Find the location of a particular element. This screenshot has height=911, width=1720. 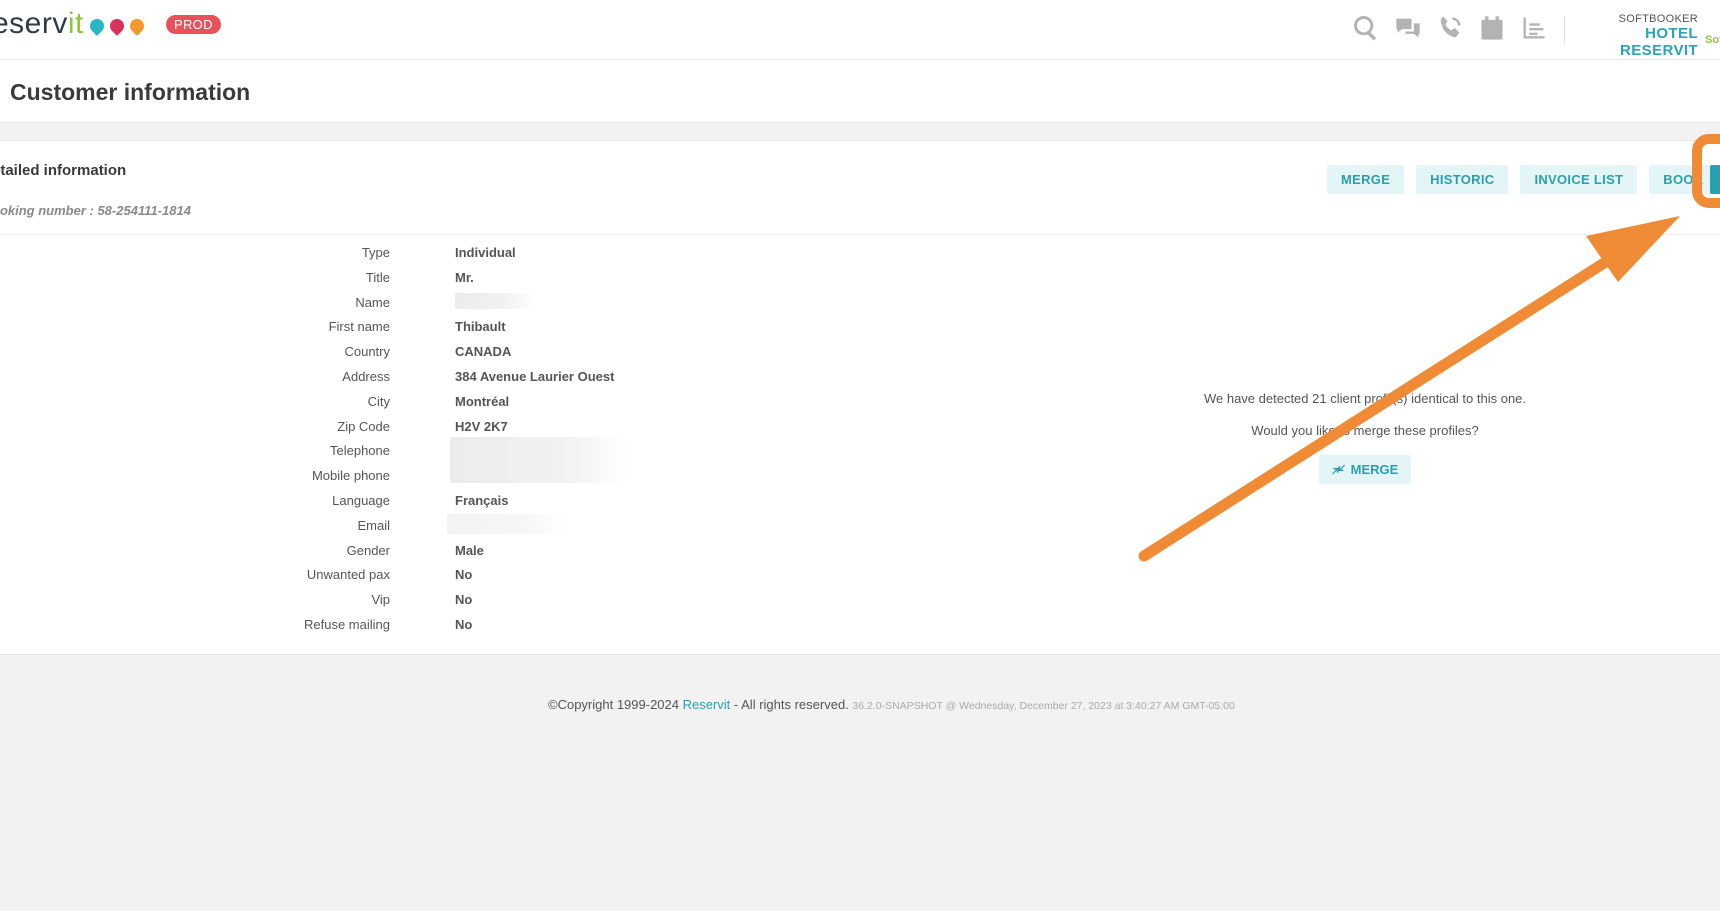

rights-text: - All rights reserved. is located at coordinates (791, 704).